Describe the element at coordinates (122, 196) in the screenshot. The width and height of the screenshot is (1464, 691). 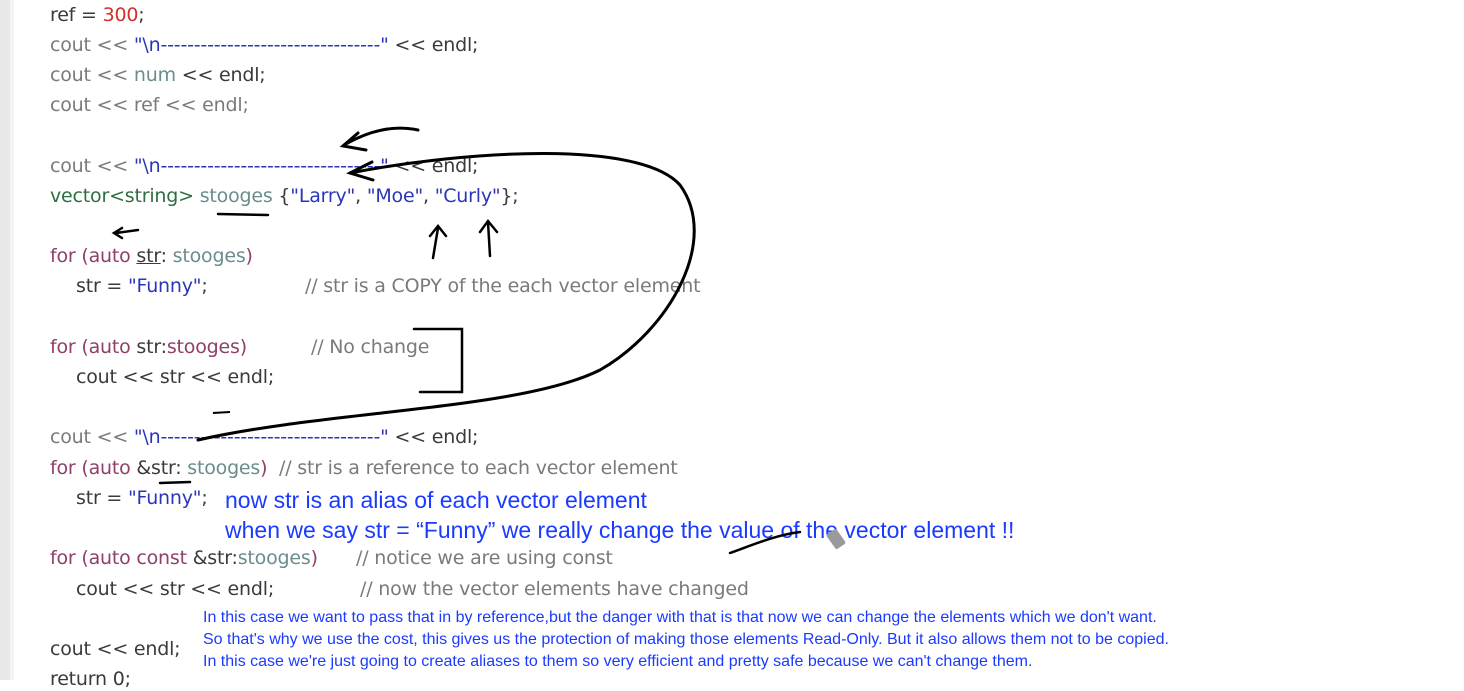
I see `code-token: vector<string>` at that location.